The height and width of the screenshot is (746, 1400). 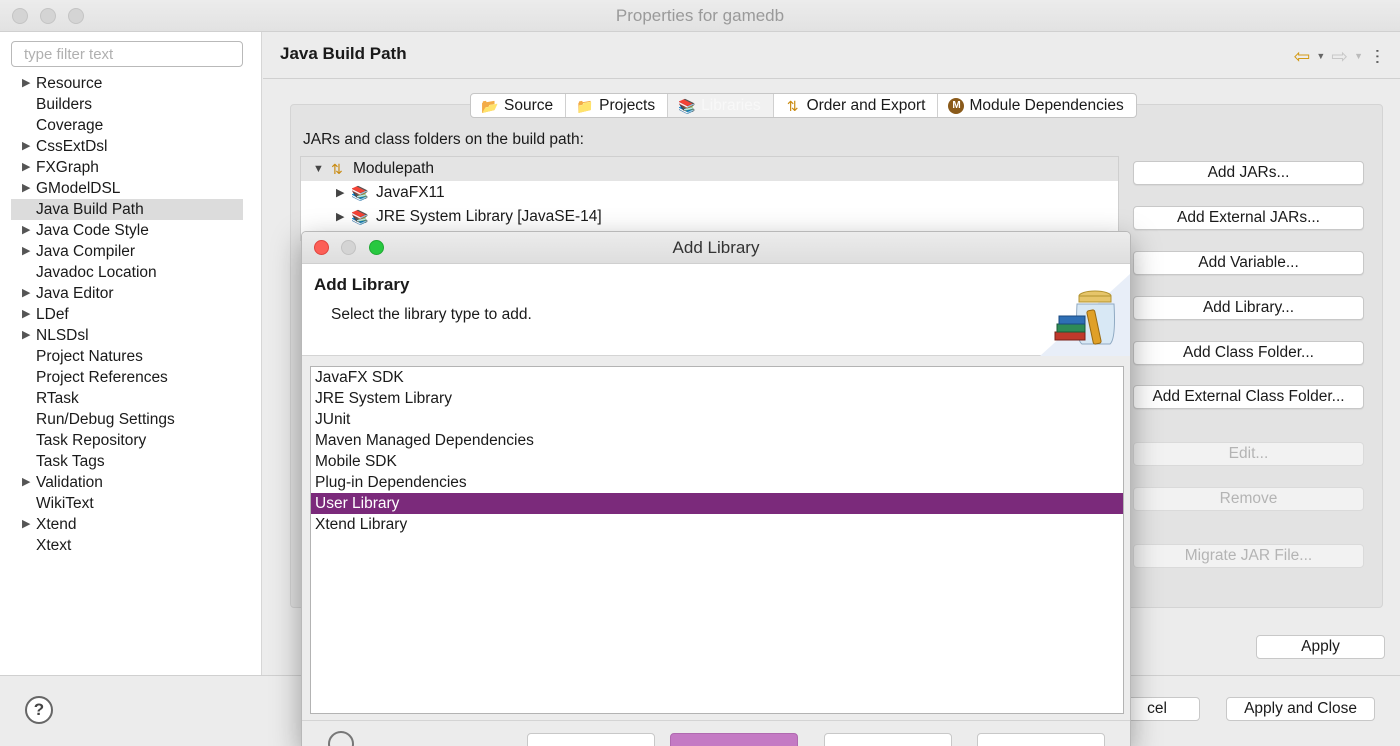 What do you see at coordinates (70, 125) in the screenshot?
I see `sidebar-item-label: Coverage` at bounding box center [70, 125].